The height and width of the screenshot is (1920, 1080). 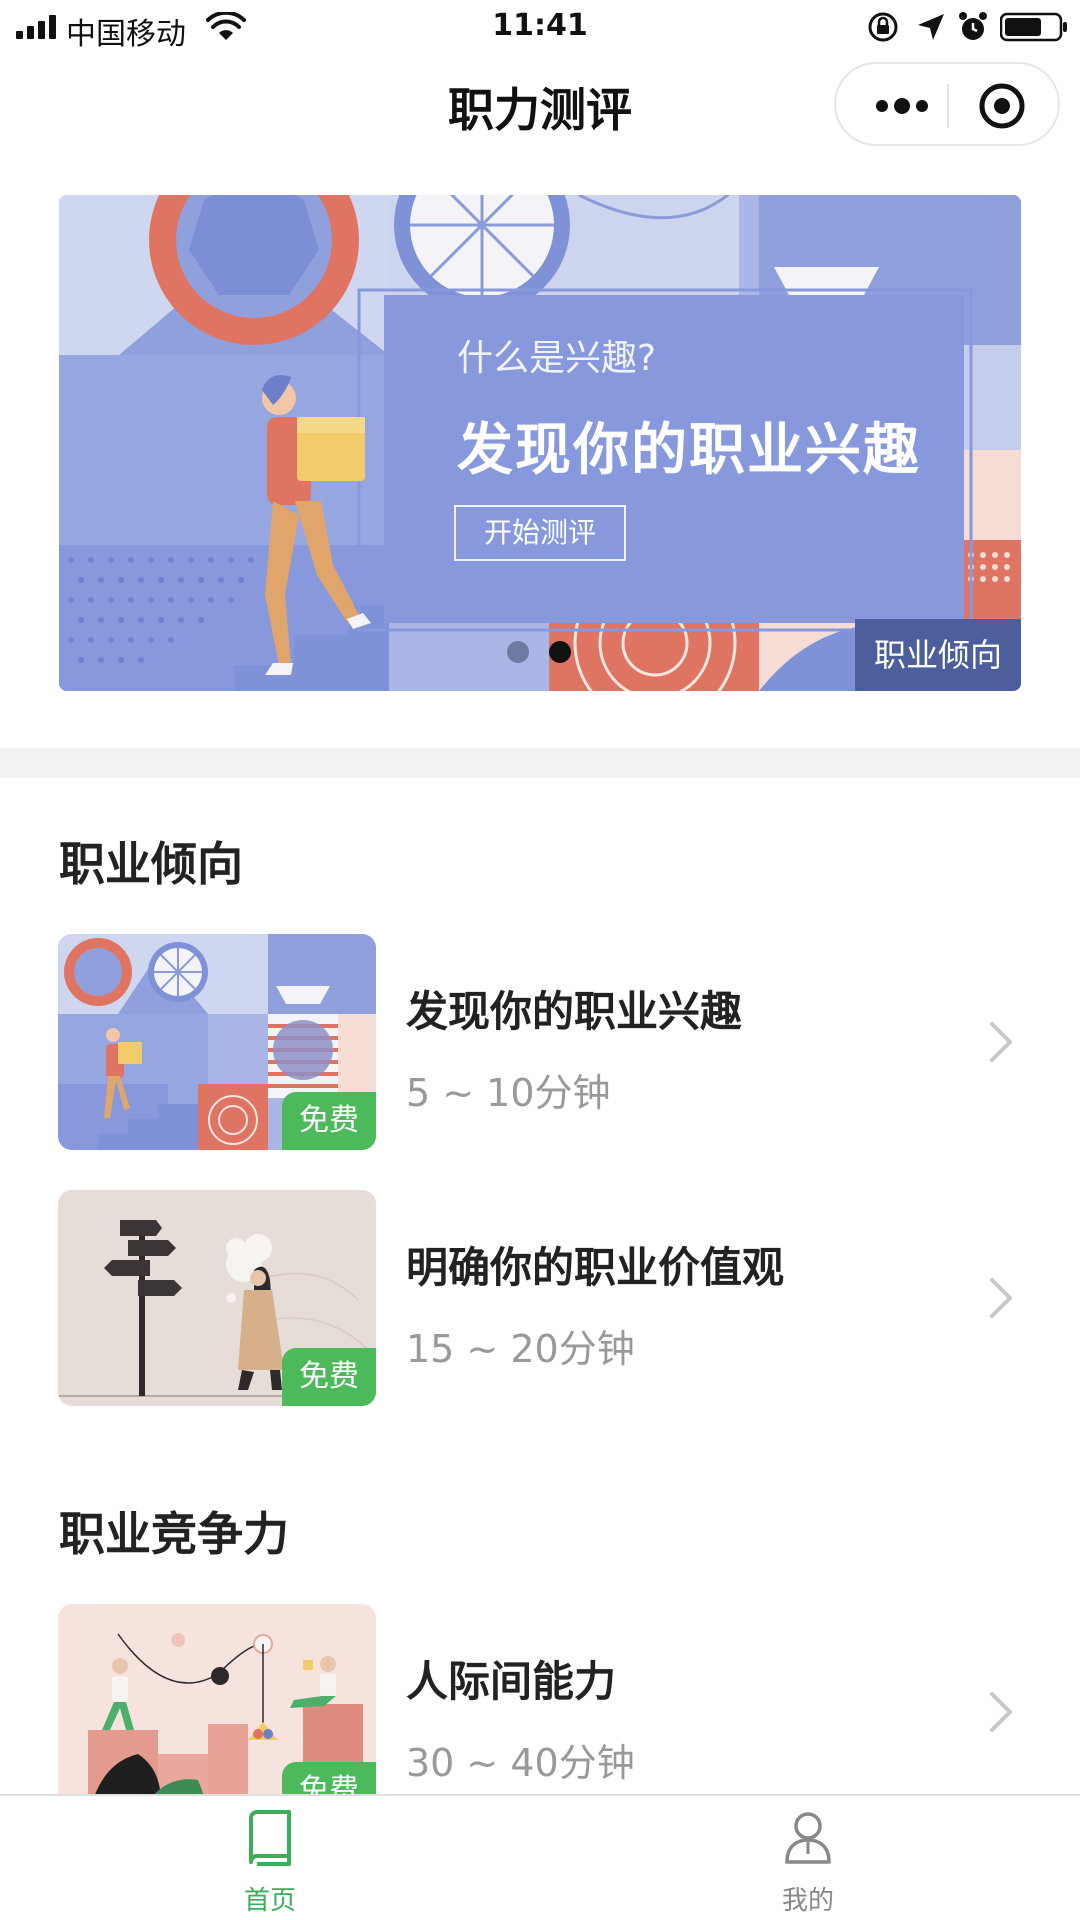 What do you see at coordinates (808, 1838) in the screenshot?
I see `person-icon` at bounding box center [808, 1838].